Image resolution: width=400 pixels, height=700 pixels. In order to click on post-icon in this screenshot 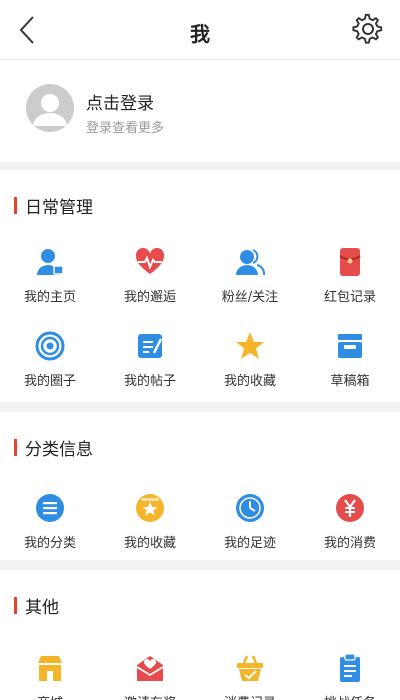, I will do `click(150, 346)`.